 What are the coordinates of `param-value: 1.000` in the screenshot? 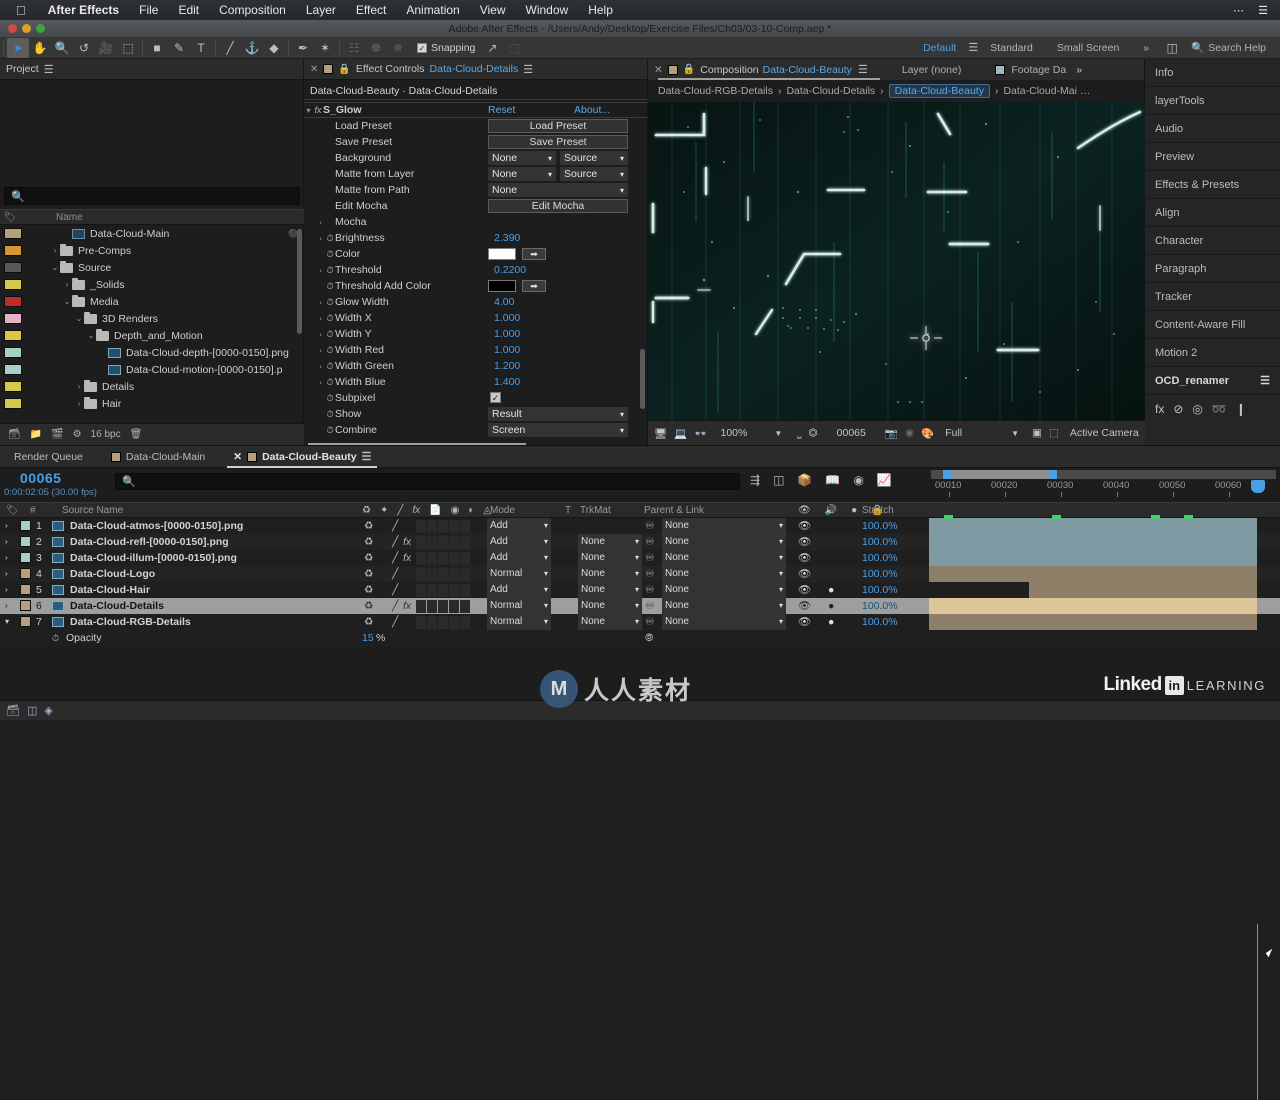 It's located at (507, 350).